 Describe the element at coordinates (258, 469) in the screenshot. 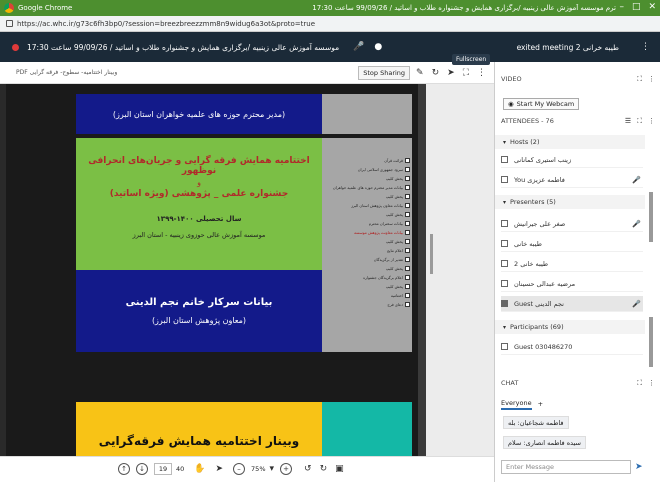

I see `zoom-level: 75%` at that location.